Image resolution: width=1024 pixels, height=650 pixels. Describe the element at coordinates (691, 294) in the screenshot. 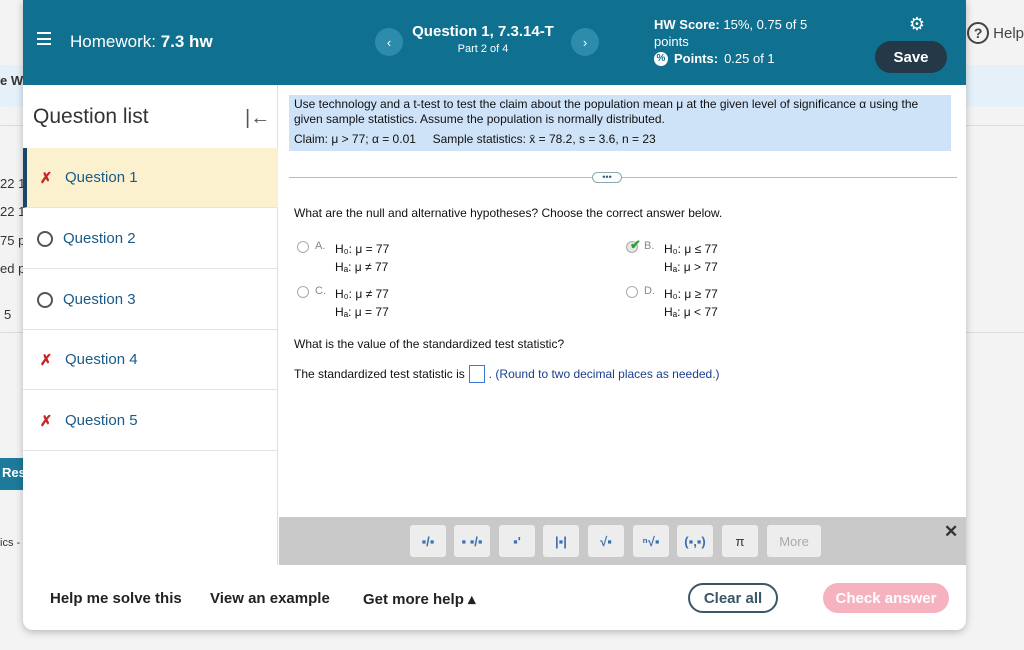

I see `null-hypothesis: H₀: μ ≥ 77` at that location.